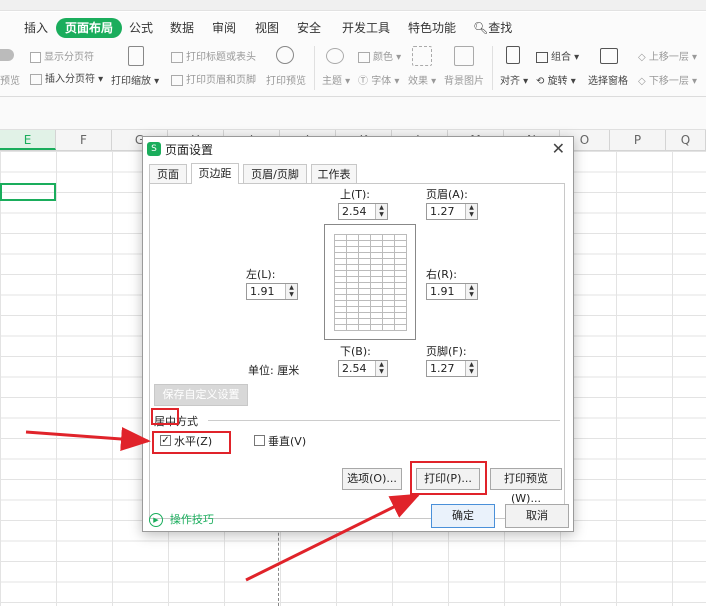 The width and height of the screenshot is (706, 606). I want to click on tab-margins: 页边距, so click(215, 173).